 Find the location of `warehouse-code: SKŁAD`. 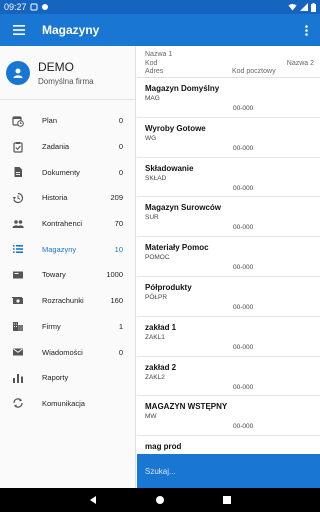

warehouse-code: SKŁAD is located at coordinates (156, 178).